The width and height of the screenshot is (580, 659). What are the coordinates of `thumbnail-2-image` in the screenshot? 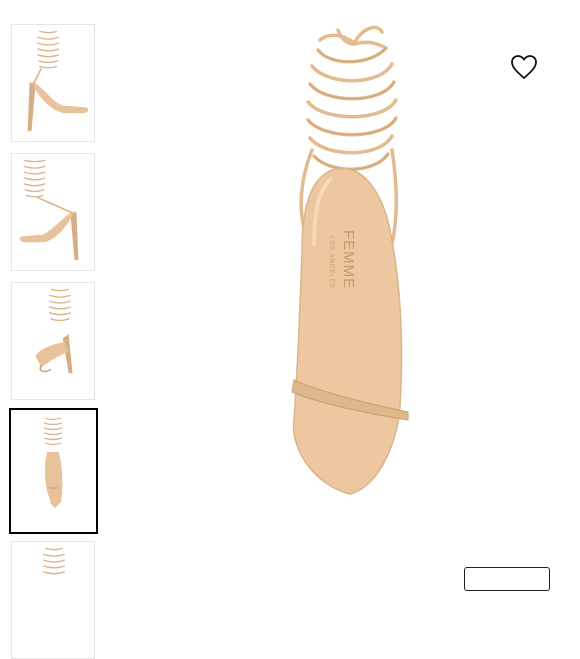 It's located at (49, 209).